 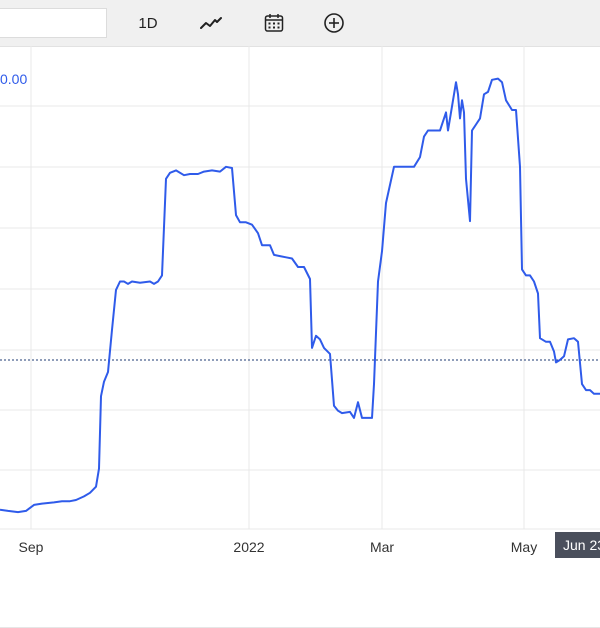 What do you see at coordinates (14, 79) in the screenshot?
I see `price-label: 0.00` at bounding box center [14, 79].